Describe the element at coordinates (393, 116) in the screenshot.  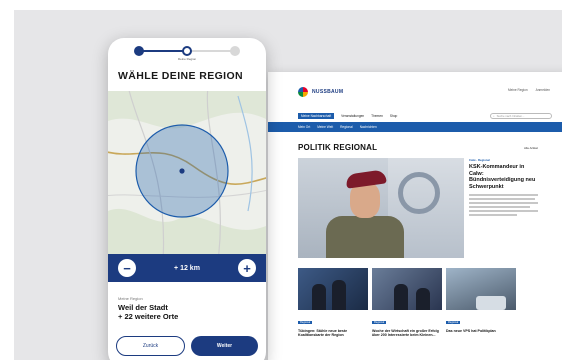
I see `nav-item-shop: Shop` at that location.